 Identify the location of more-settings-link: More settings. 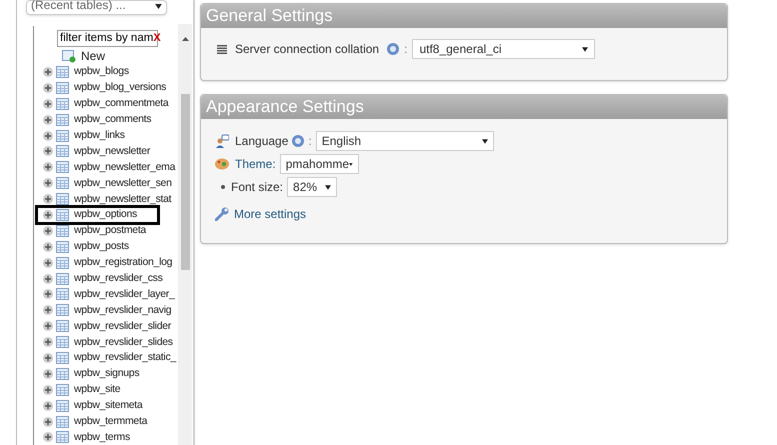
(270, 214).